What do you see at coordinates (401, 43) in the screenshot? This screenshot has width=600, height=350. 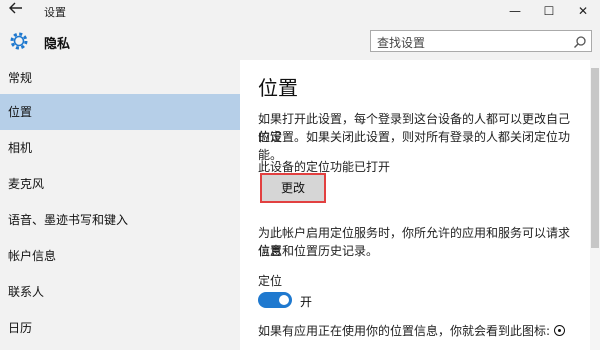 I see `search-placeholder: 查找设置` at bounding box center [401, 43].